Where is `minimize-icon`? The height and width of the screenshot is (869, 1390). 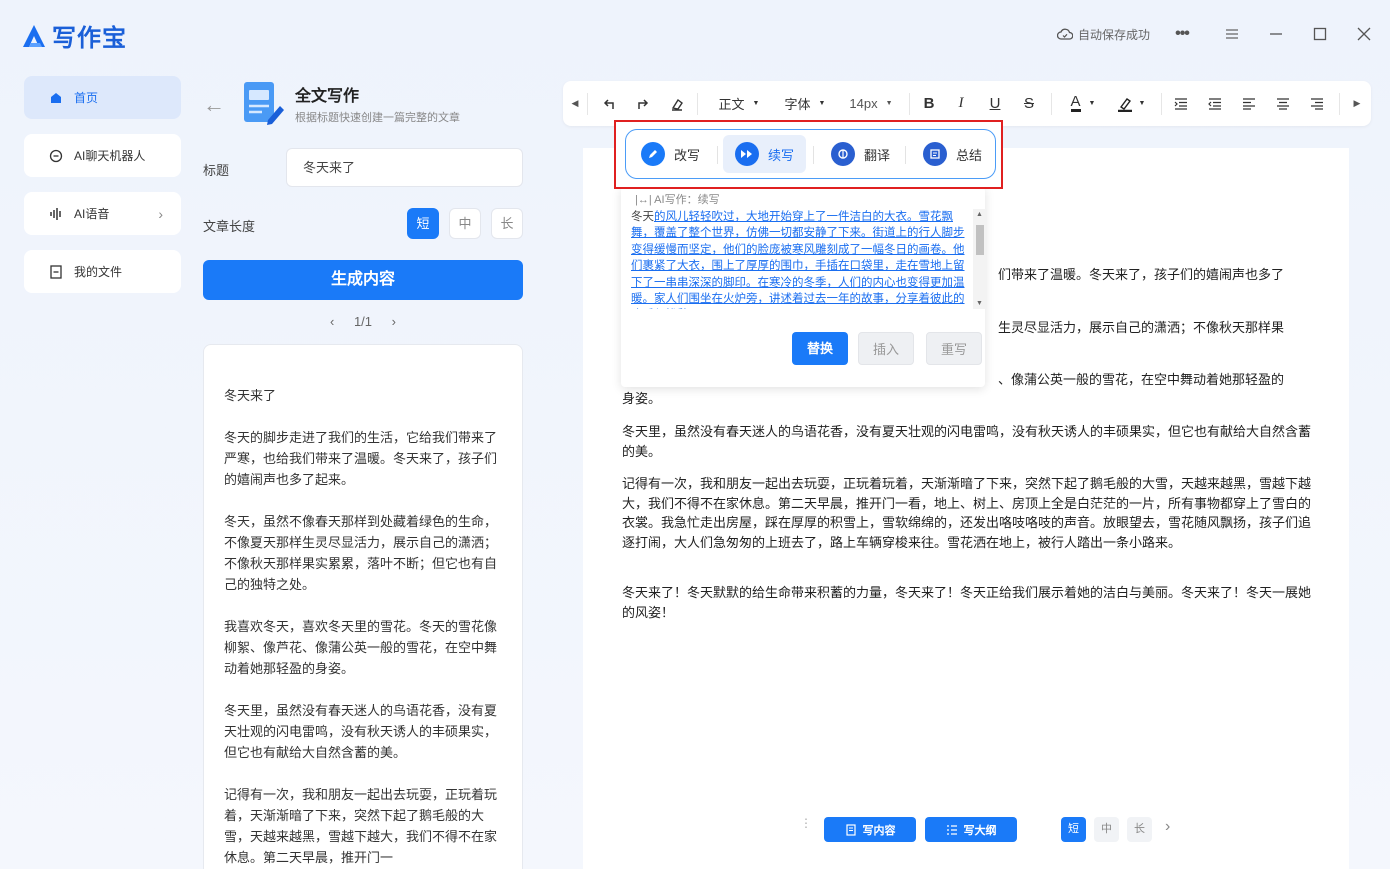 minimize-icon is located at coordinates (1276, 34).